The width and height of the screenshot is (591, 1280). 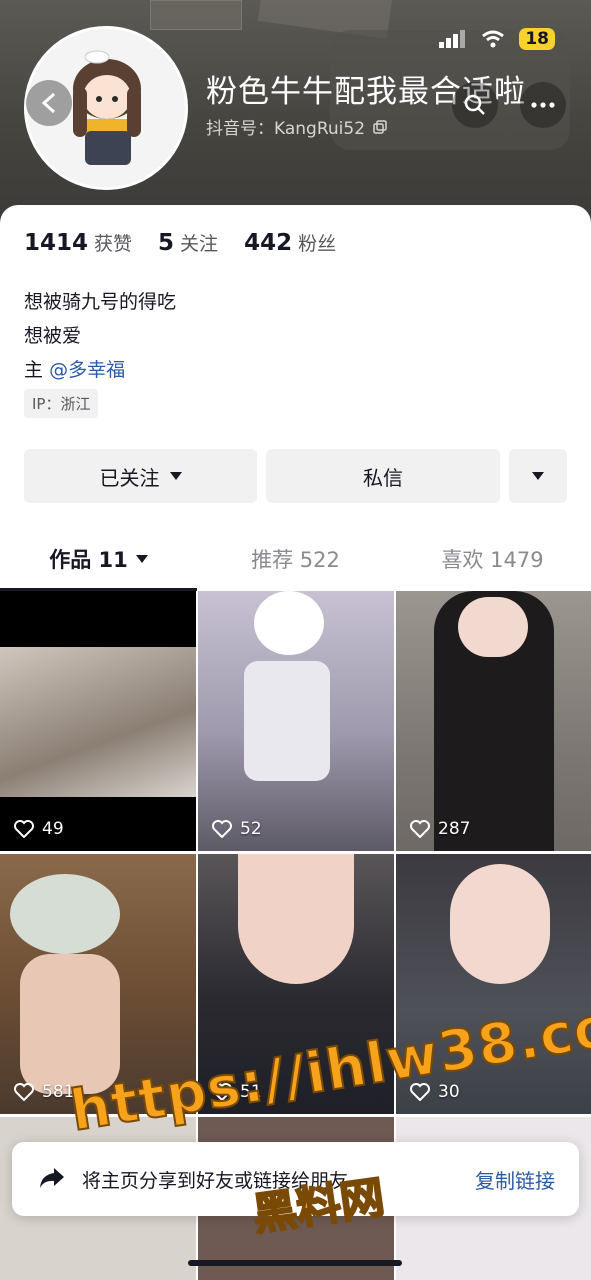 I want to click on video-thumbnail: 49, so click(x=98, y=721).